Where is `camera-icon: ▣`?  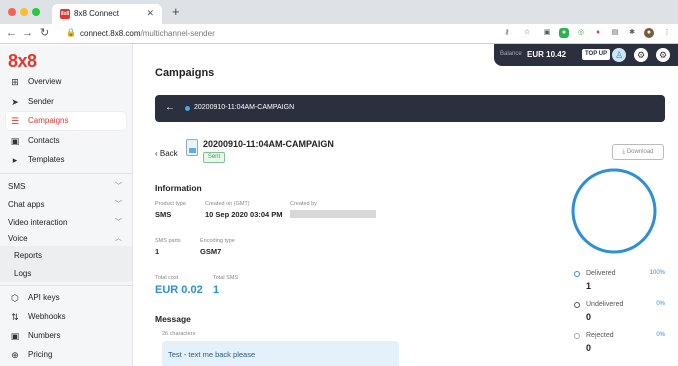 camera-icon: ▣ is located at coordinates (547, 33).